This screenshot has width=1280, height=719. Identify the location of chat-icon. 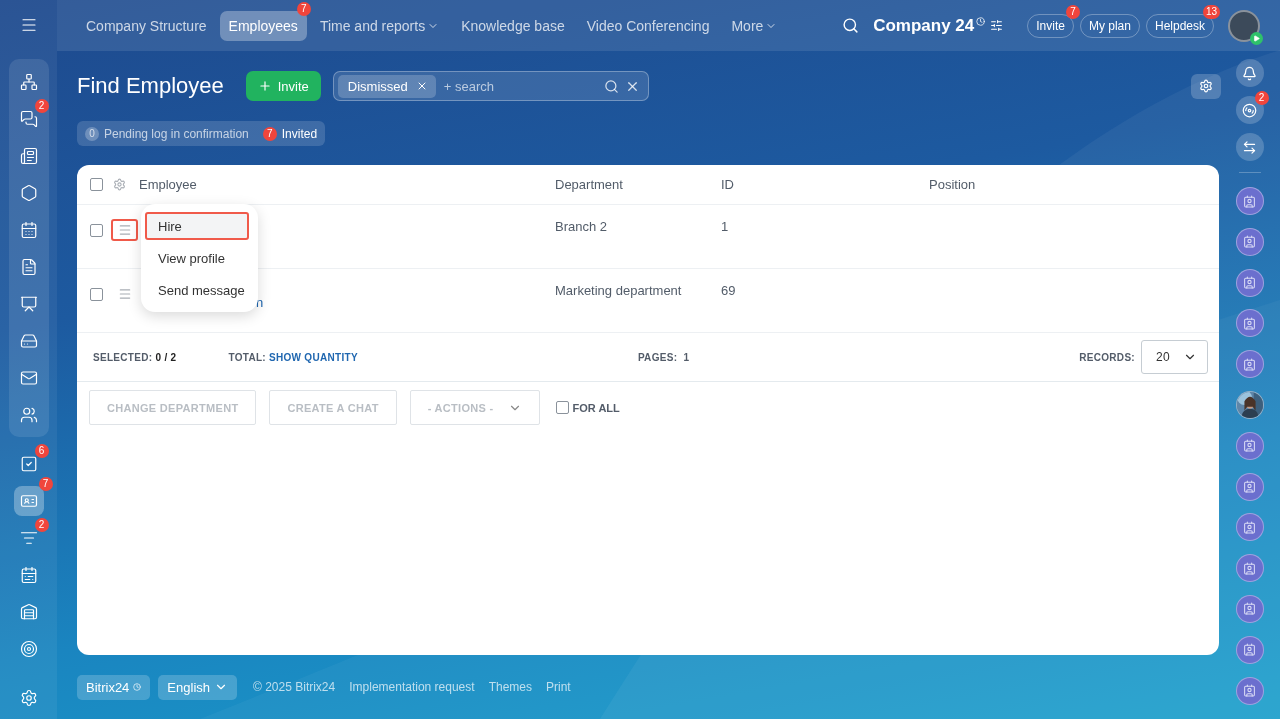
(28, 118).